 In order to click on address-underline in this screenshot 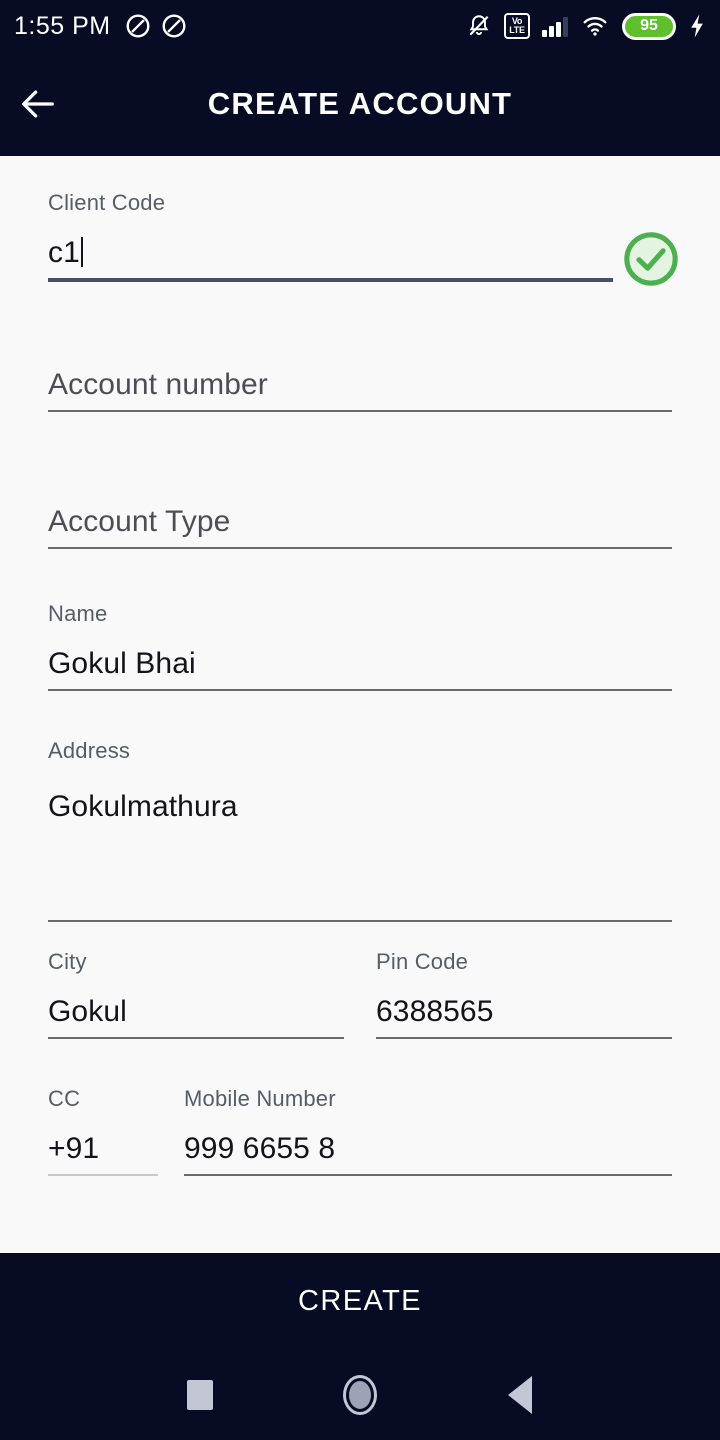, I will do `click(360, 921)`.